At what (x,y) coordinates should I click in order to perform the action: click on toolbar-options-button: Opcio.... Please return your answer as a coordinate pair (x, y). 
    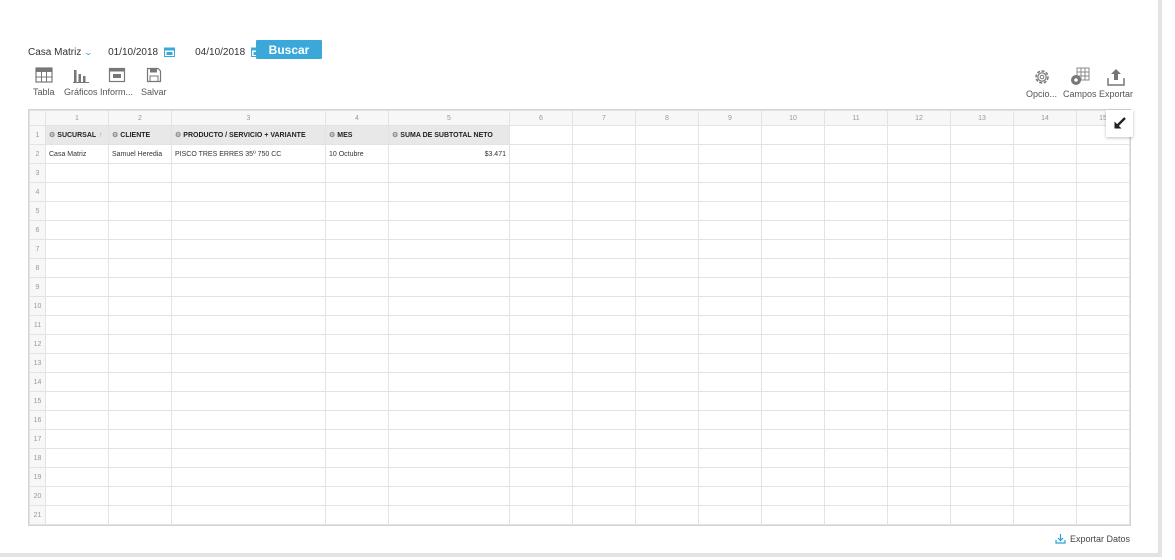
    Looking at the image, I should click on (1041, 83).